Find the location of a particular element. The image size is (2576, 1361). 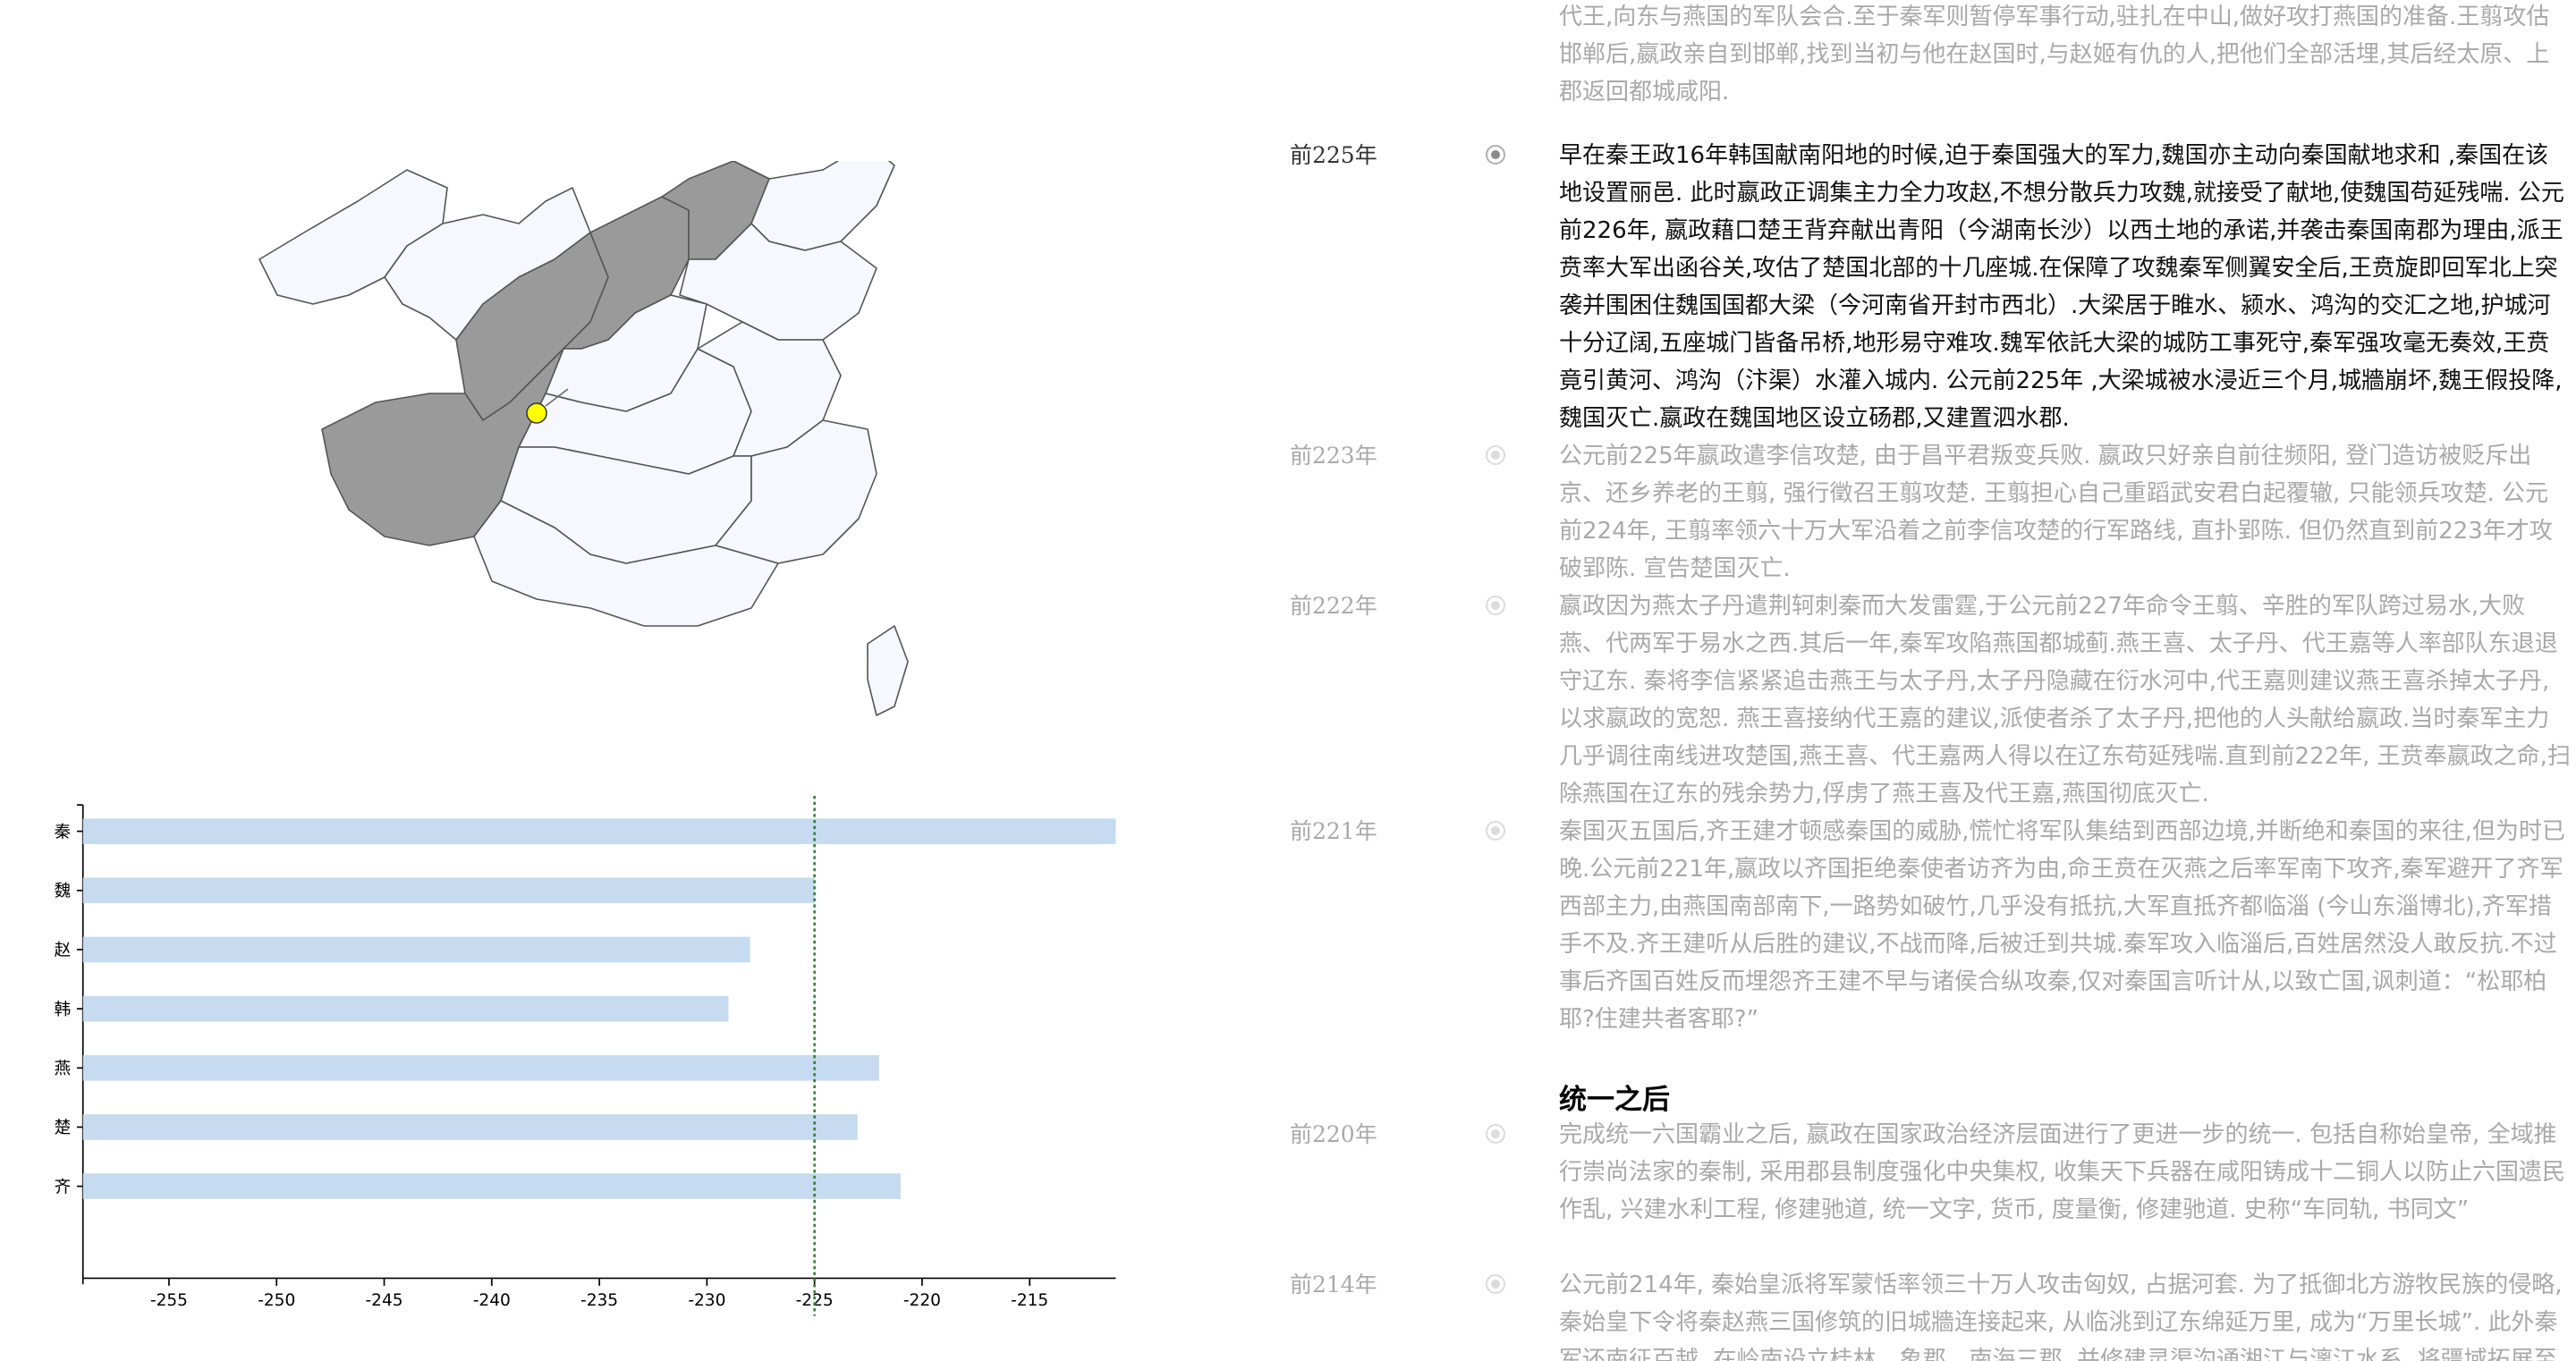

timeline-year: 前223年 is located at coordinates (1333, 456).